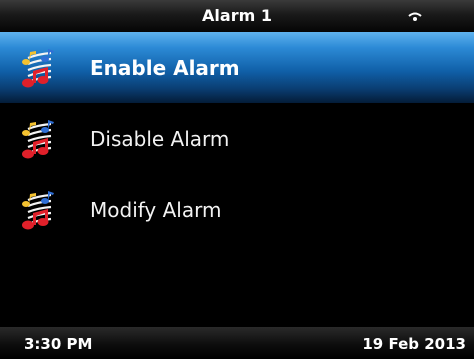 This screenshot has width=474, height=359. I want to click on menu-item-label: Disable Alarm, so click(160, 139).